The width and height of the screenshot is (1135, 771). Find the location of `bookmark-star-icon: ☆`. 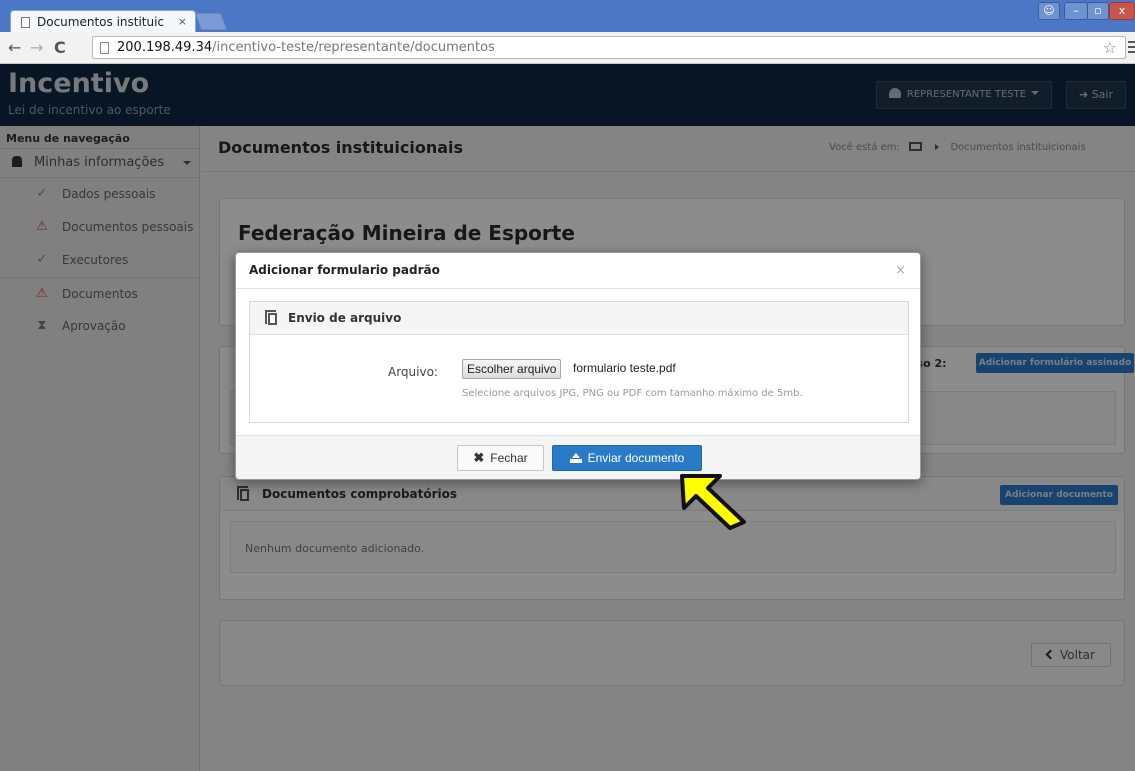

bookmark-star-icon: ☆ is located at coordinates (1110, 47).